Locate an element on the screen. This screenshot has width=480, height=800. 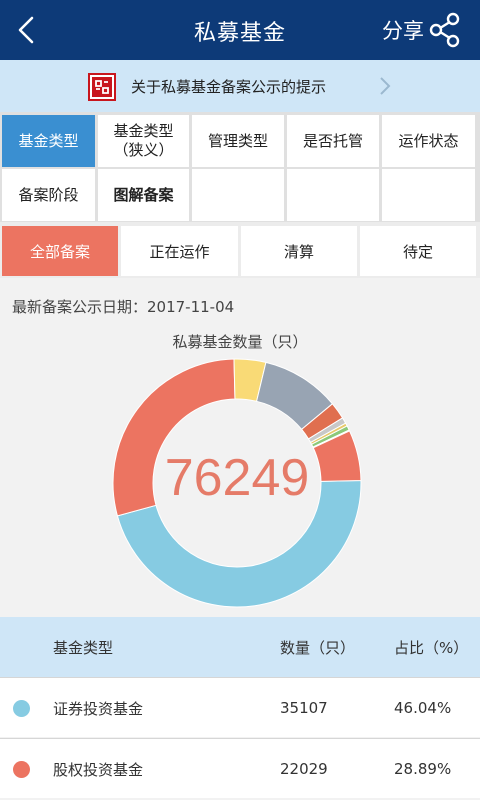
notice-banner: 关于私募基金备案公示的提示 is located at coordinates (240, 86).